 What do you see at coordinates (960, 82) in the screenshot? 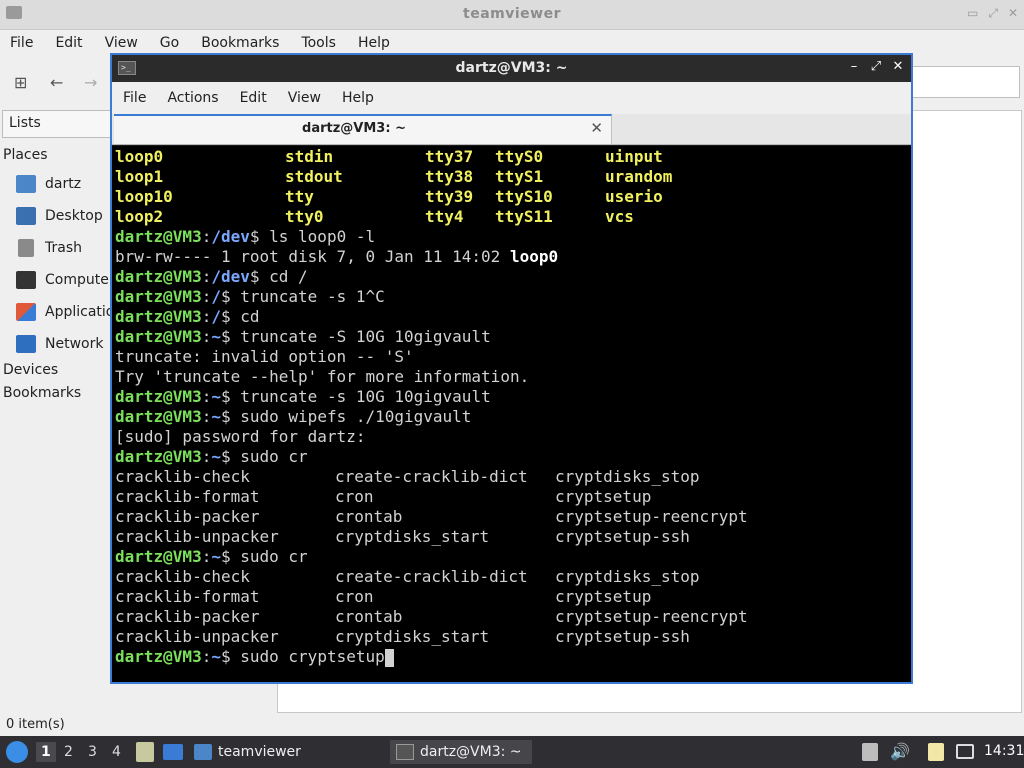
I see `location-bar` at bounding box center [960, 82].